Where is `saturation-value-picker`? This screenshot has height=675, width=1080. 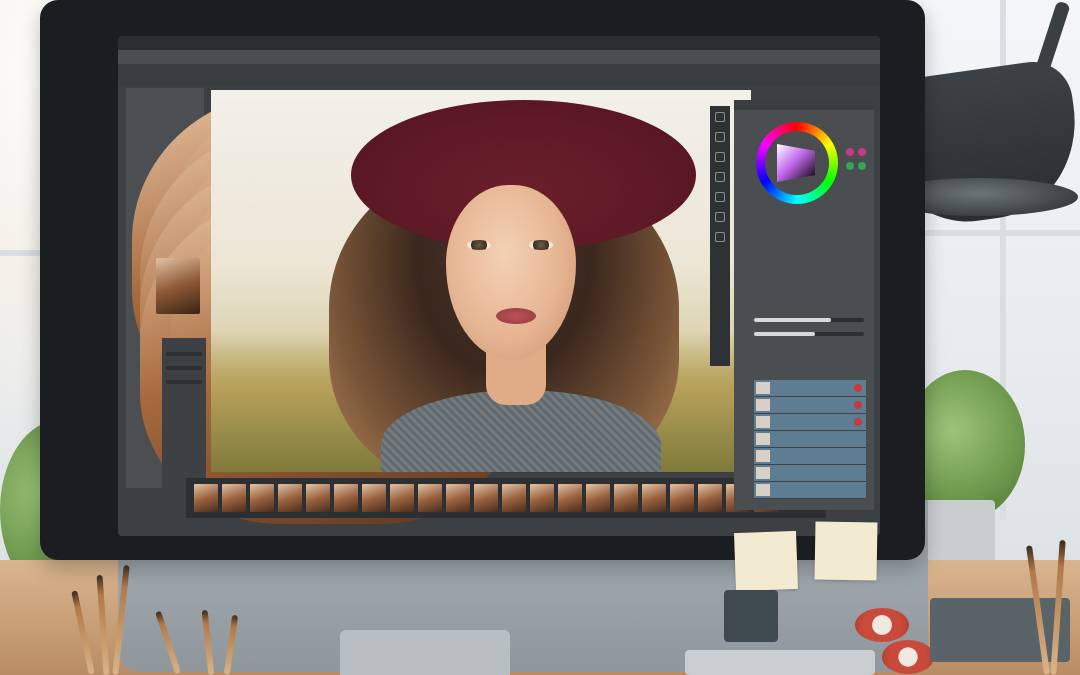
saturation-value-picker is located at coordinates (796, 163).